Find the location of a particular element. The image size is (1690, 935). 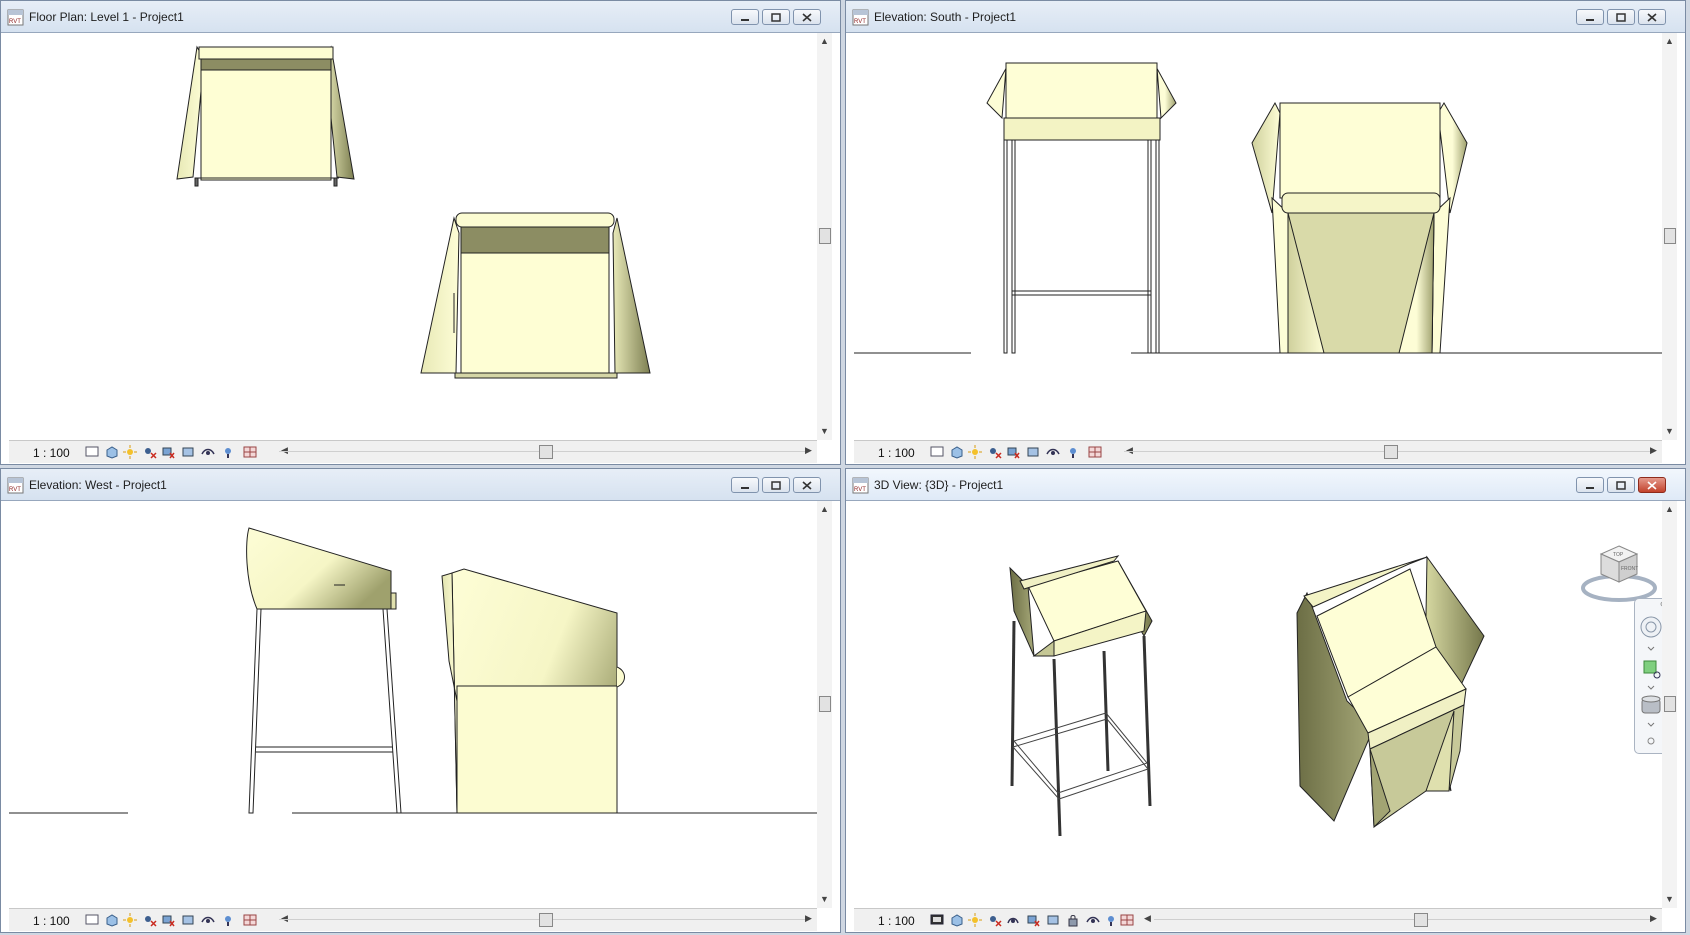

navbar-options-icon is located at coordinates (1651, 741).